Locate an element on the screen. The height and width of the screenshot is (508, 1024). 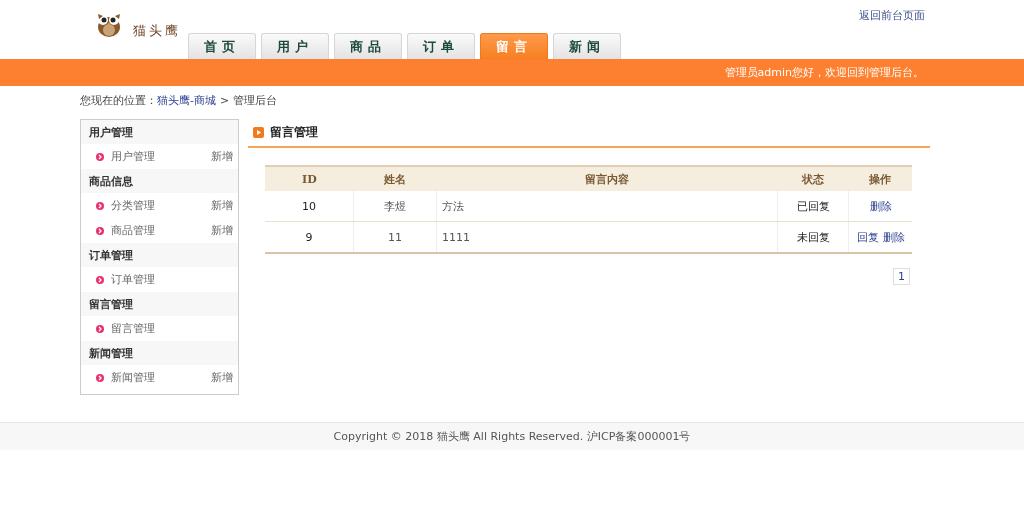
table-cell: 9 is located at coordinates (309, 237).